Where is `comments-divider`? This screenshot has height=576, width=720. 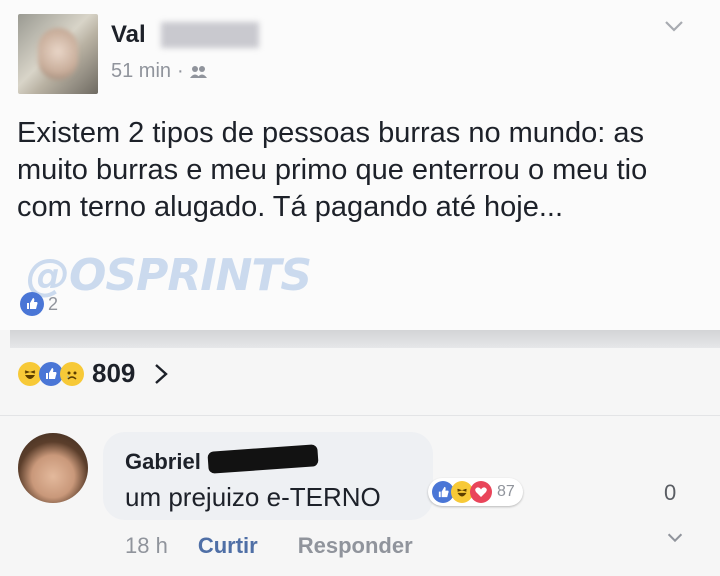 comments-divider is located at coordinates (360, 415).